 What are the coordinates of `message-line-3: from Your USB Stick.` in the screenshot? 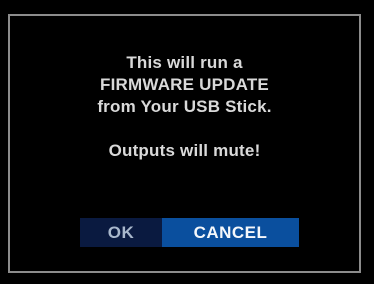 It's located at (184, 106).